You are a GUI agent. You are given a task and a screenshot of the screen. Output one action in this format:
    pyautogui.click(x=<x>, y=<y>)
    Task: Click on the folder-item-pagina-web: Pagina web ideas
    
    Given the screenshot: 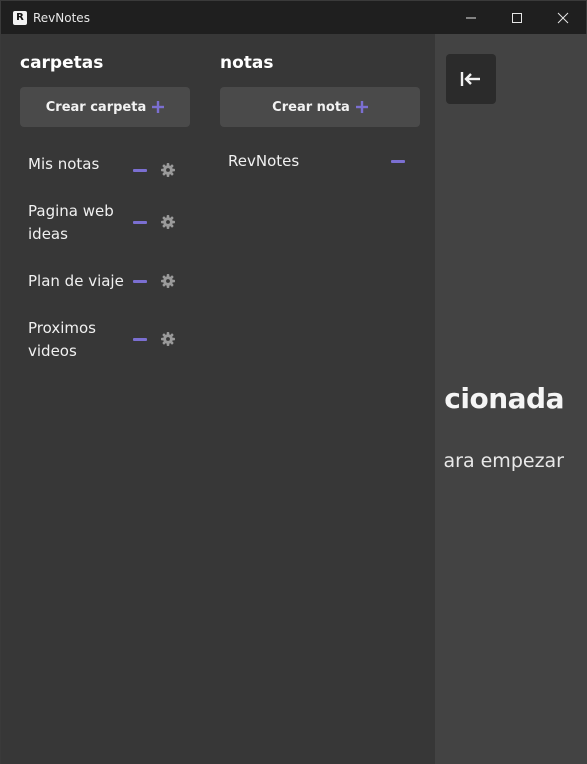 What is the action you would take?
    pyautogui.click(x=109, y=223)
    